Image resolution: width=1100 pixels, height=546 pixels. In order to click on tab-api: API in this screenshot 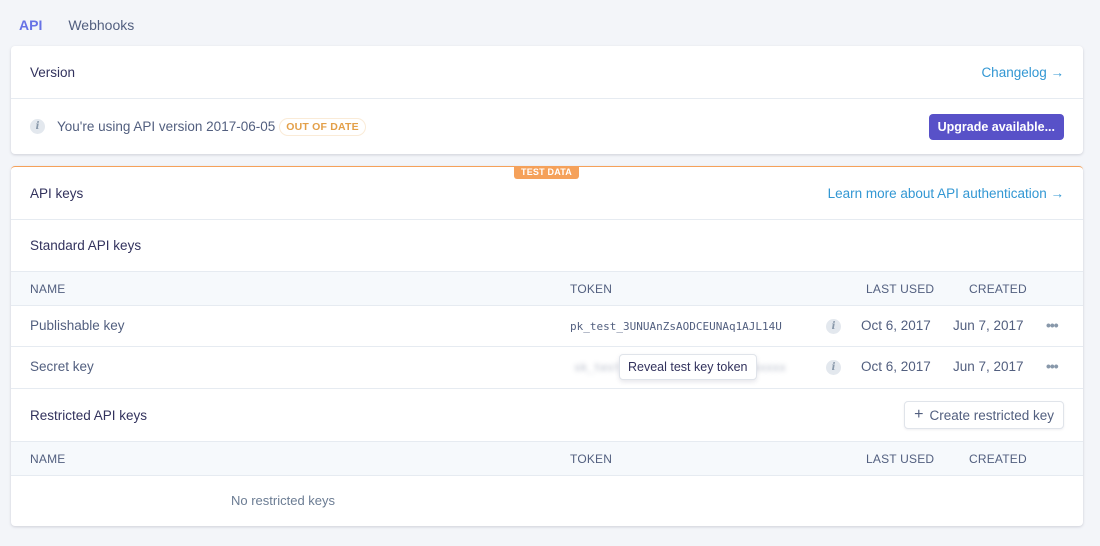, I will do `click(30, 25)`.